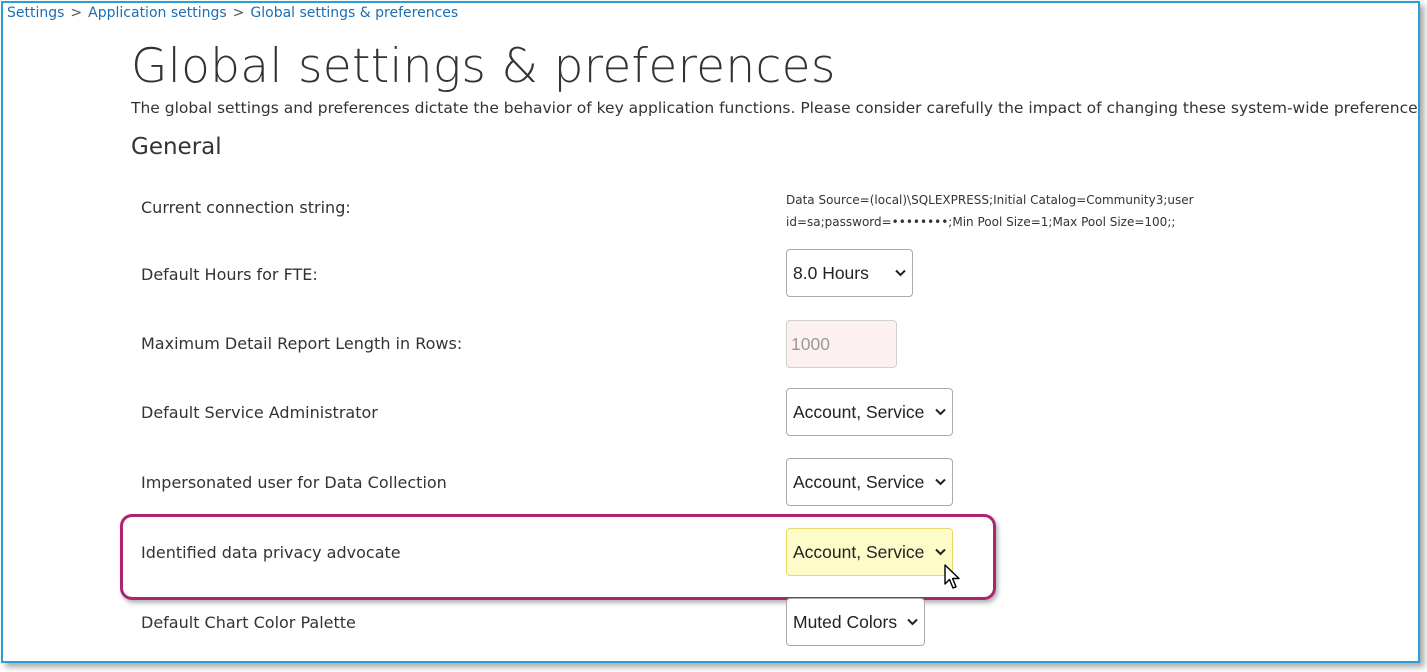 The width and height of the screenshot is (1427, 672). What do you see at coordinates (259, 412) in the screenshot?
I see `service-admin-label: Default Service Administrator` at bounding box center [259, 412].